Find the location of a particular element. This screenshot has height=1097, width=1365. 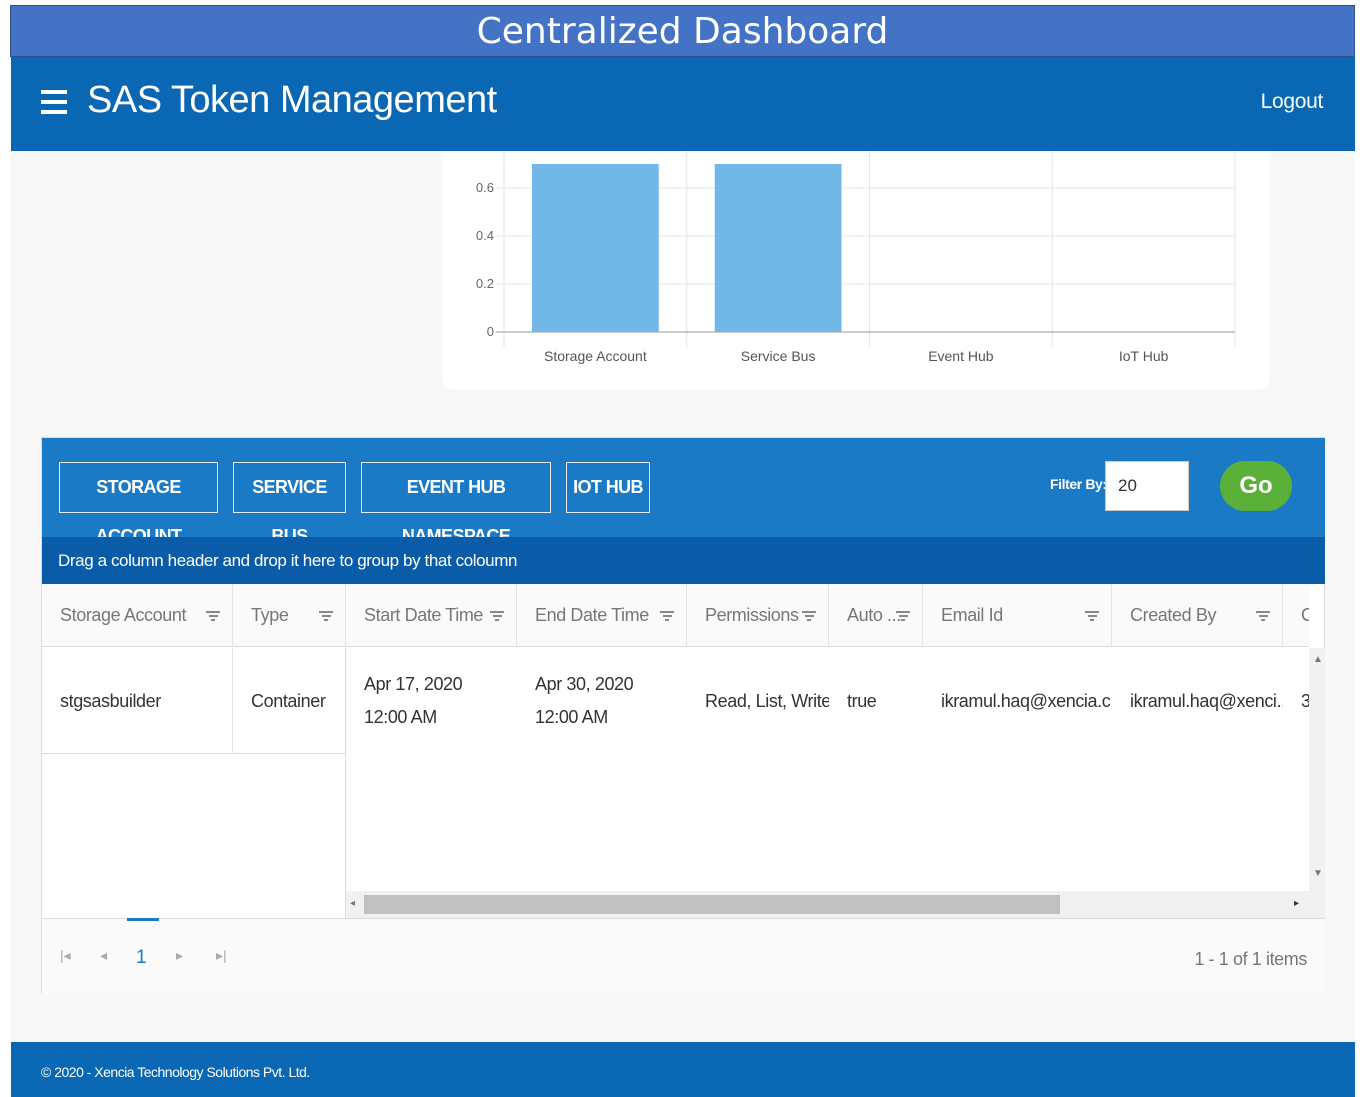

current-page-number: 1 is located at coordinates (141, 958).